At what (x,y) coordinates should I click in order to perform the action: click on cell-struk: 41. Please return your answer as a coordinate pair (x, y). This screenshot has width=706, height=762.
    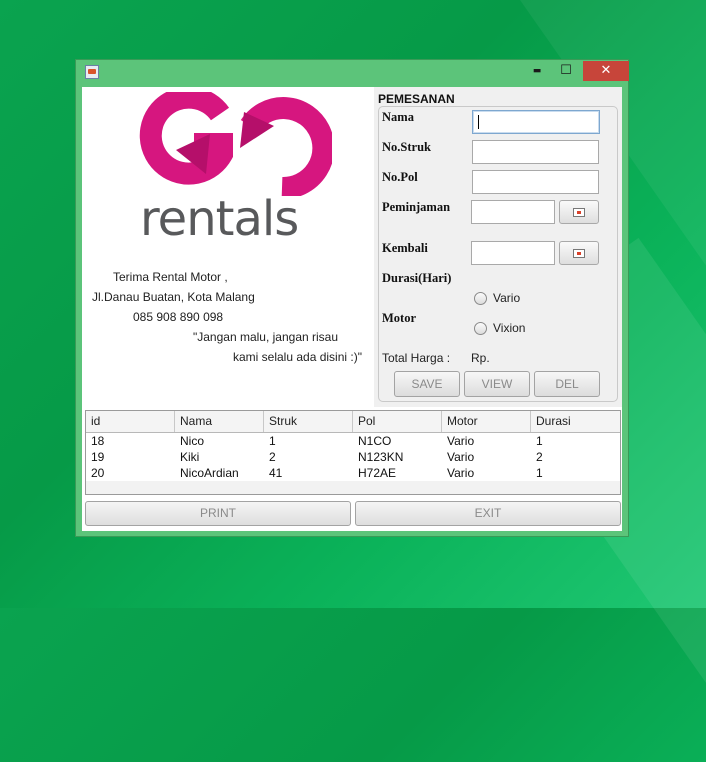
    Looking at the image, I should click on (276, 473).